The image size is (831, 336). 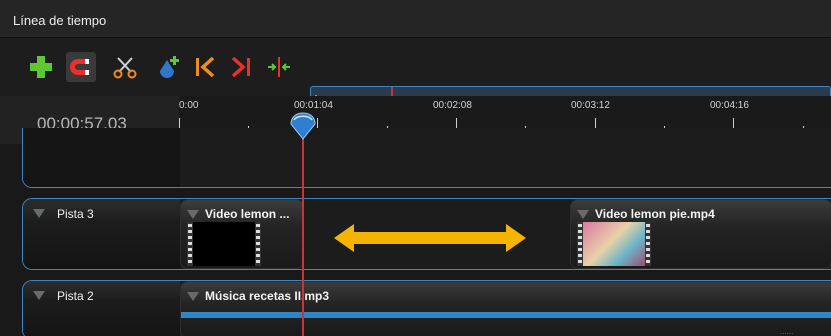 I want to click on track-header: Pista 3, so click(x=101, y=234).